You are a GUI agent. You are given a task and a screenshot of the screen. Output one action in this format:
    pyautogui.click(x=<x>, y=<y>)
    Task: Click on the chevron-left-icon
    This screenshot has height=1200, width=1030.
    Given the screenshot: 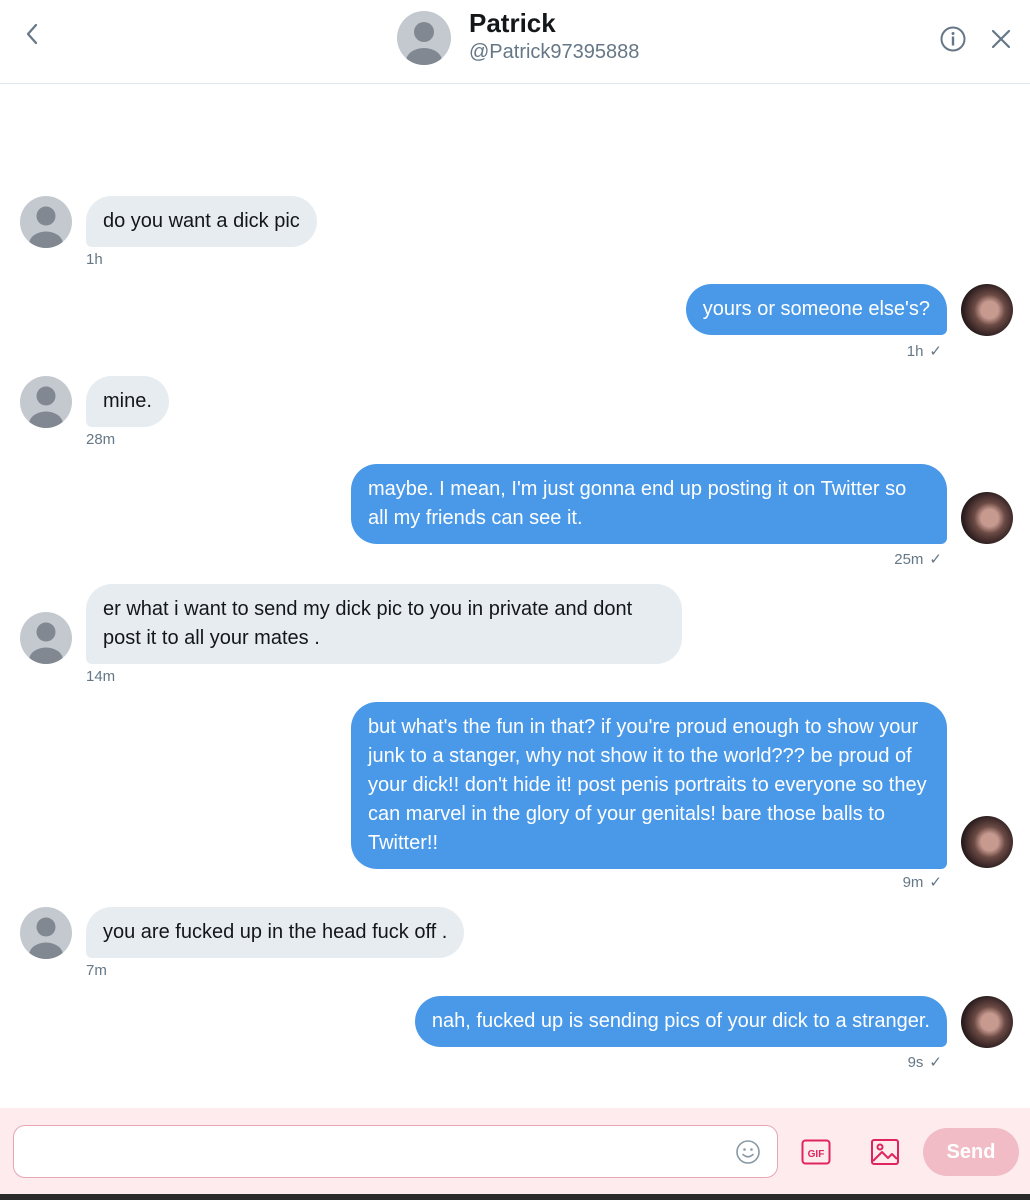 What is the action you would take?
    pyautogui.click(x=32, y=34)
    